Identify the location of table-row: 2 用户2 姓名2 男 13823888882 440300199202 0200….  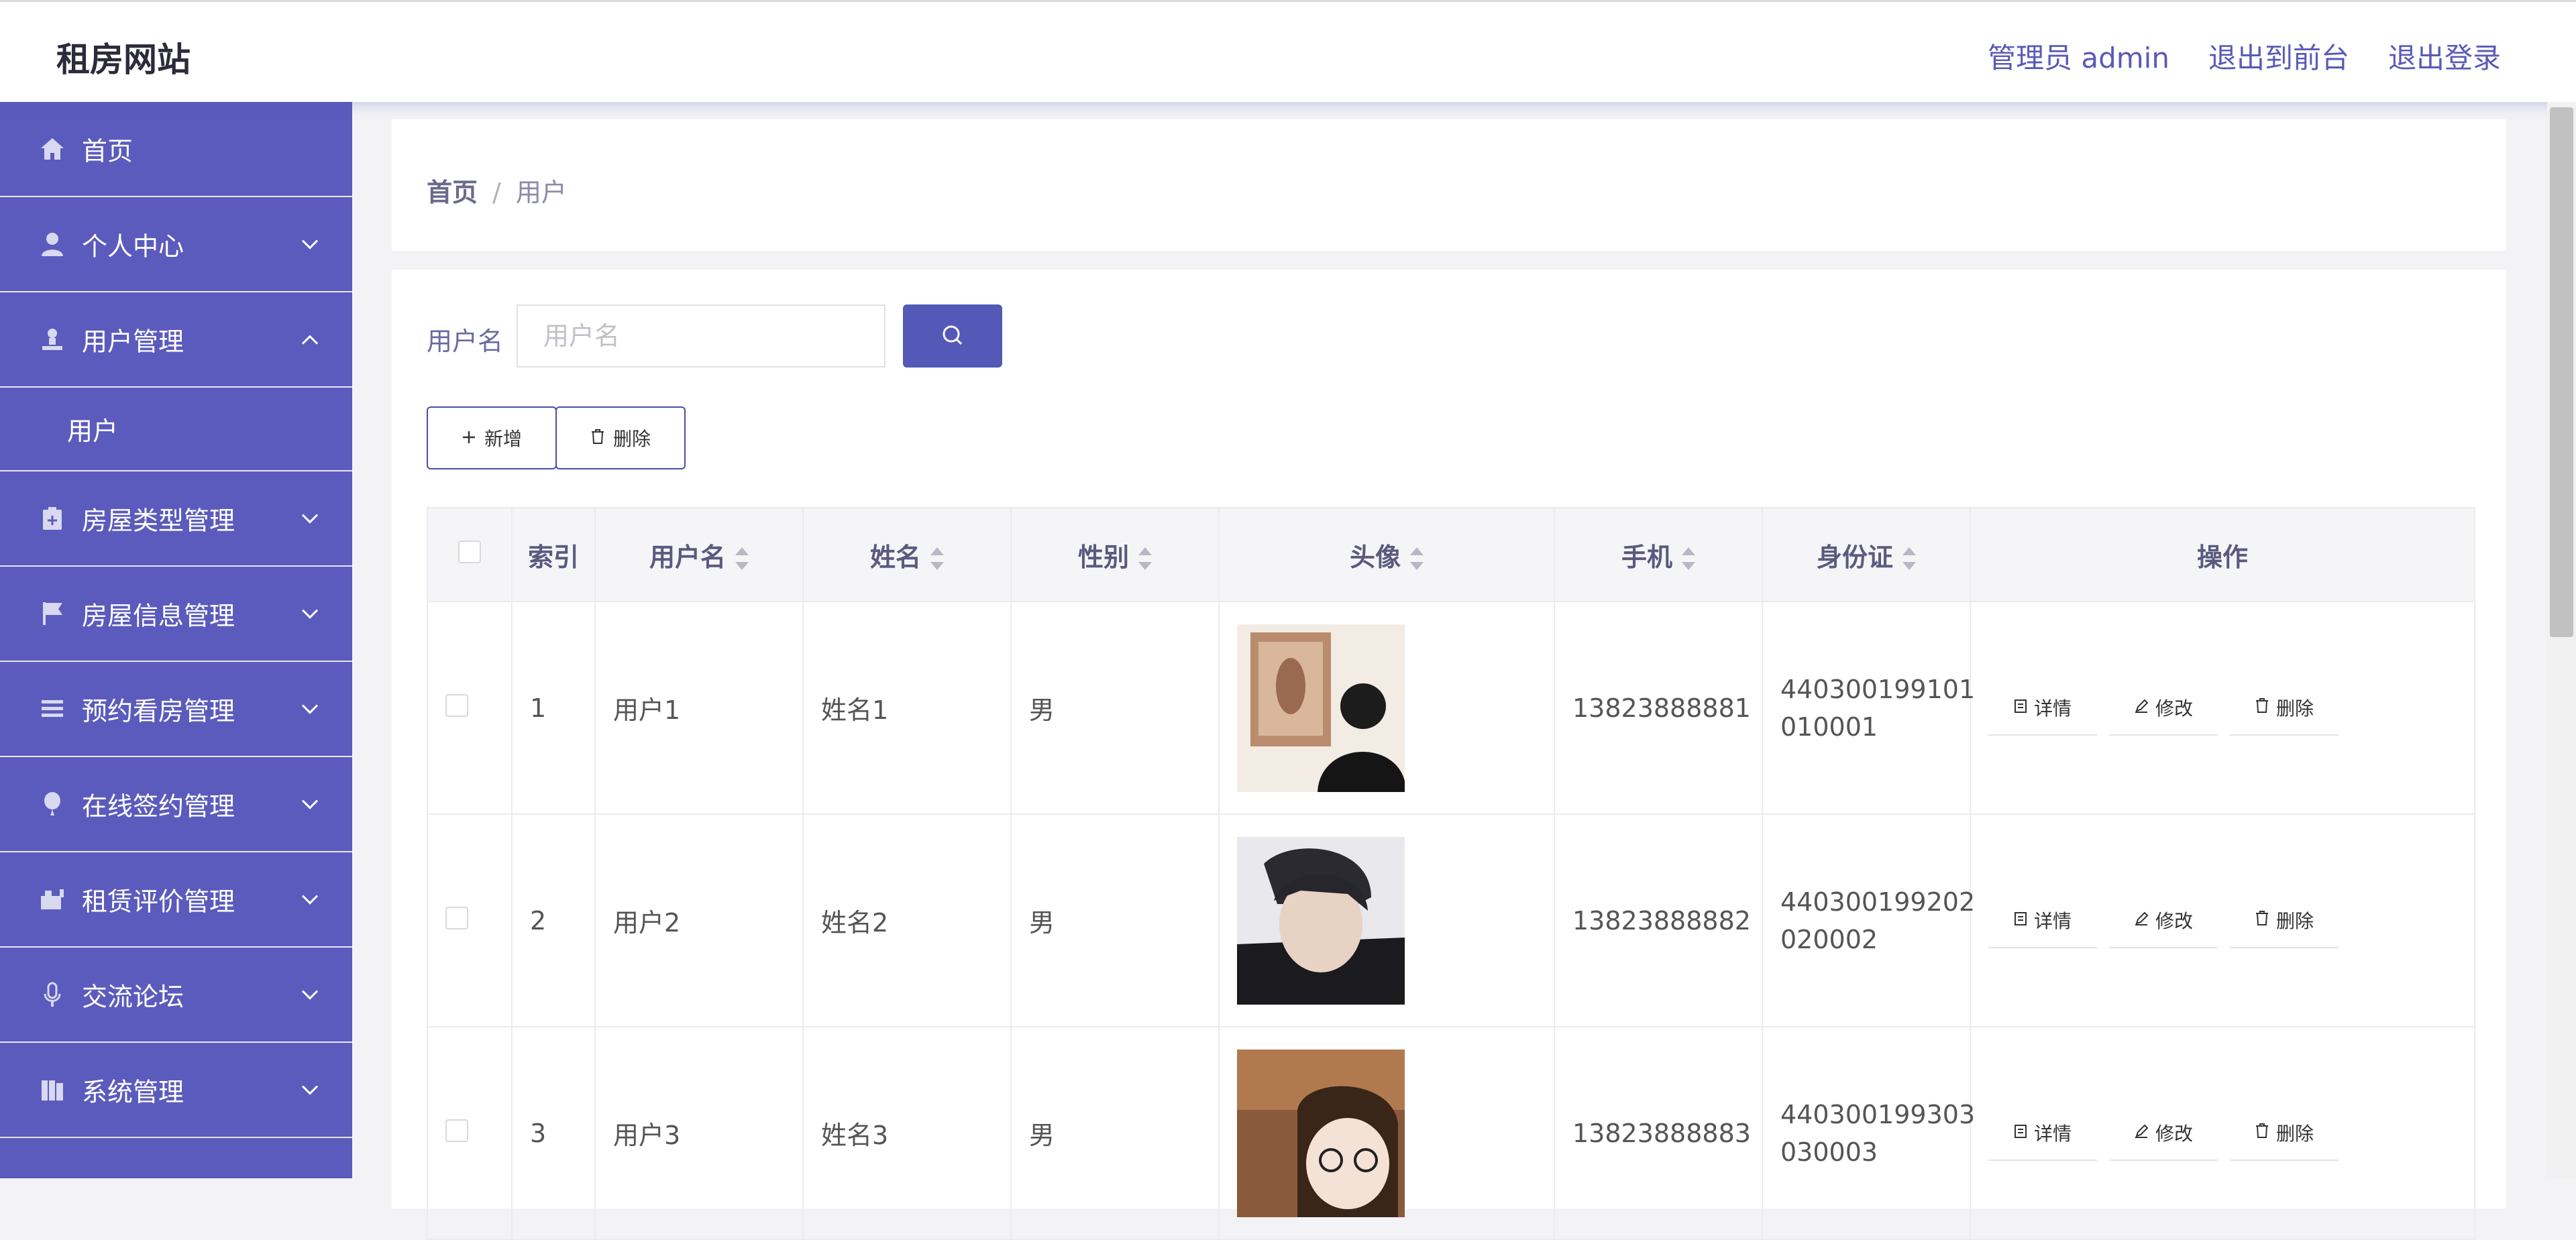
(1451, 920).